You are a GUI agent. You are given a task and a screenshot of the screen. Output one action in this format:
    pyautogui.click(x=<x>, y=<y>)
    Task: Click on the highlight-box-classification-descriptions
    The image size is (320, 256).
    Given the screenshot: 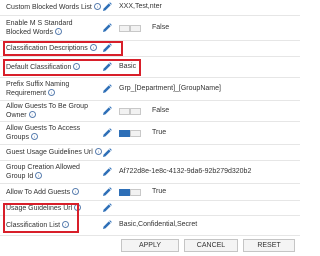 What is the action you would take?
    pyautogui.click(x=63, y=48)
    